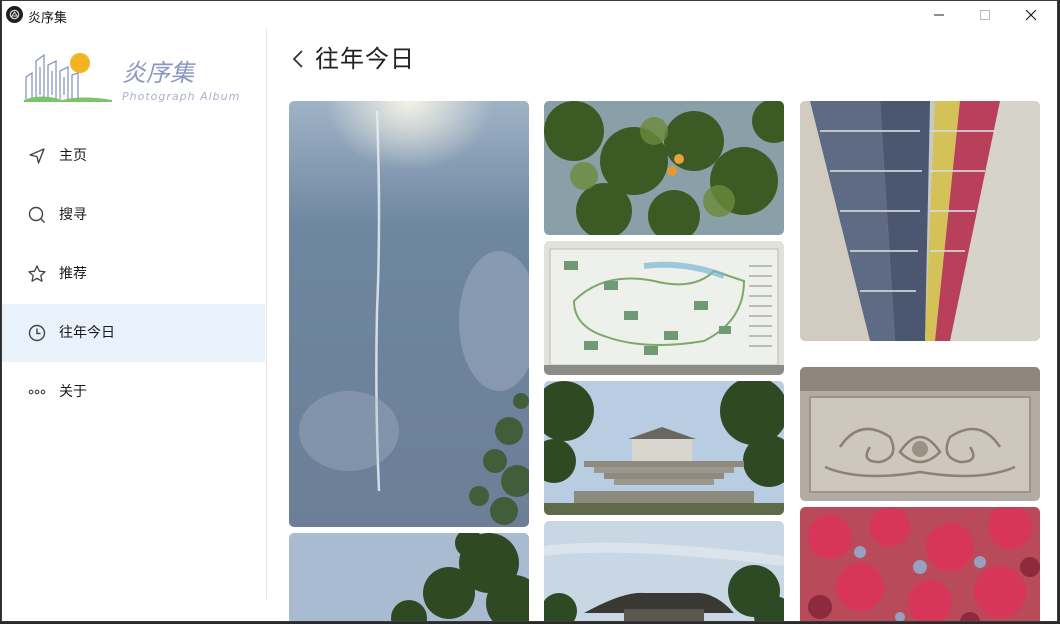 The image size is (1060, 624). What do you see at coordinates (664, 448) in the screenshot?
I see `photo-stone-stairs` at bounding box center [664, 448].